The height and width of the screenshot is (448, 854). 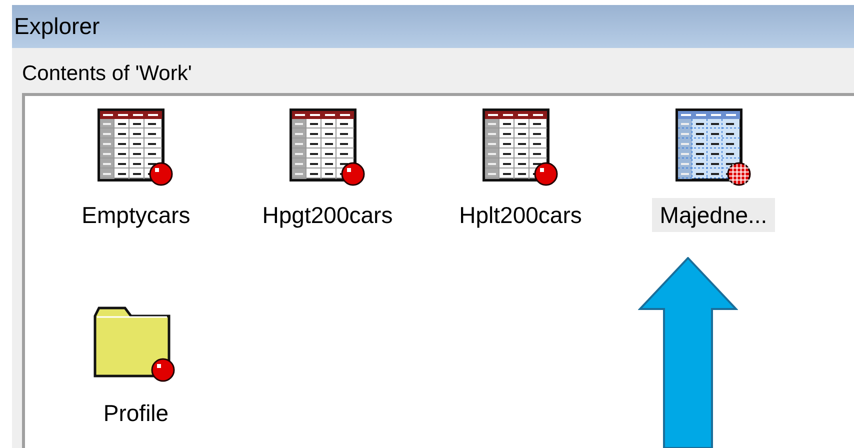 What do you see at coordinates (136, 215) in the screenshot?
I see `item-label: Emptycars` at bounding box center [136, 215].